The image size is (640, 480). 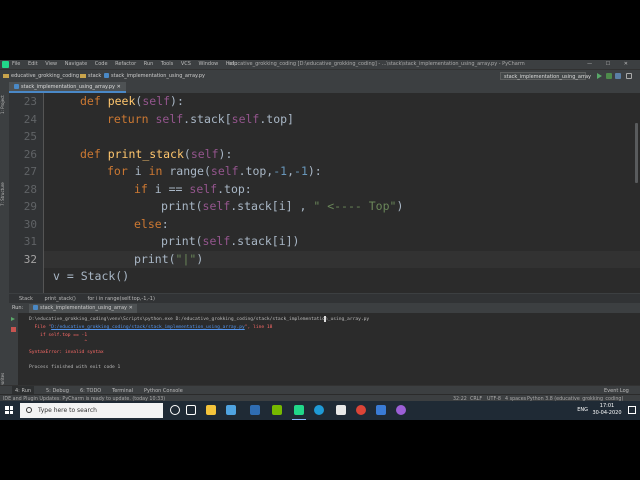 What do you see at coordinates (16, 64) in the screenshot?
I see `menu-file: File` at bounding box center [16, 64].